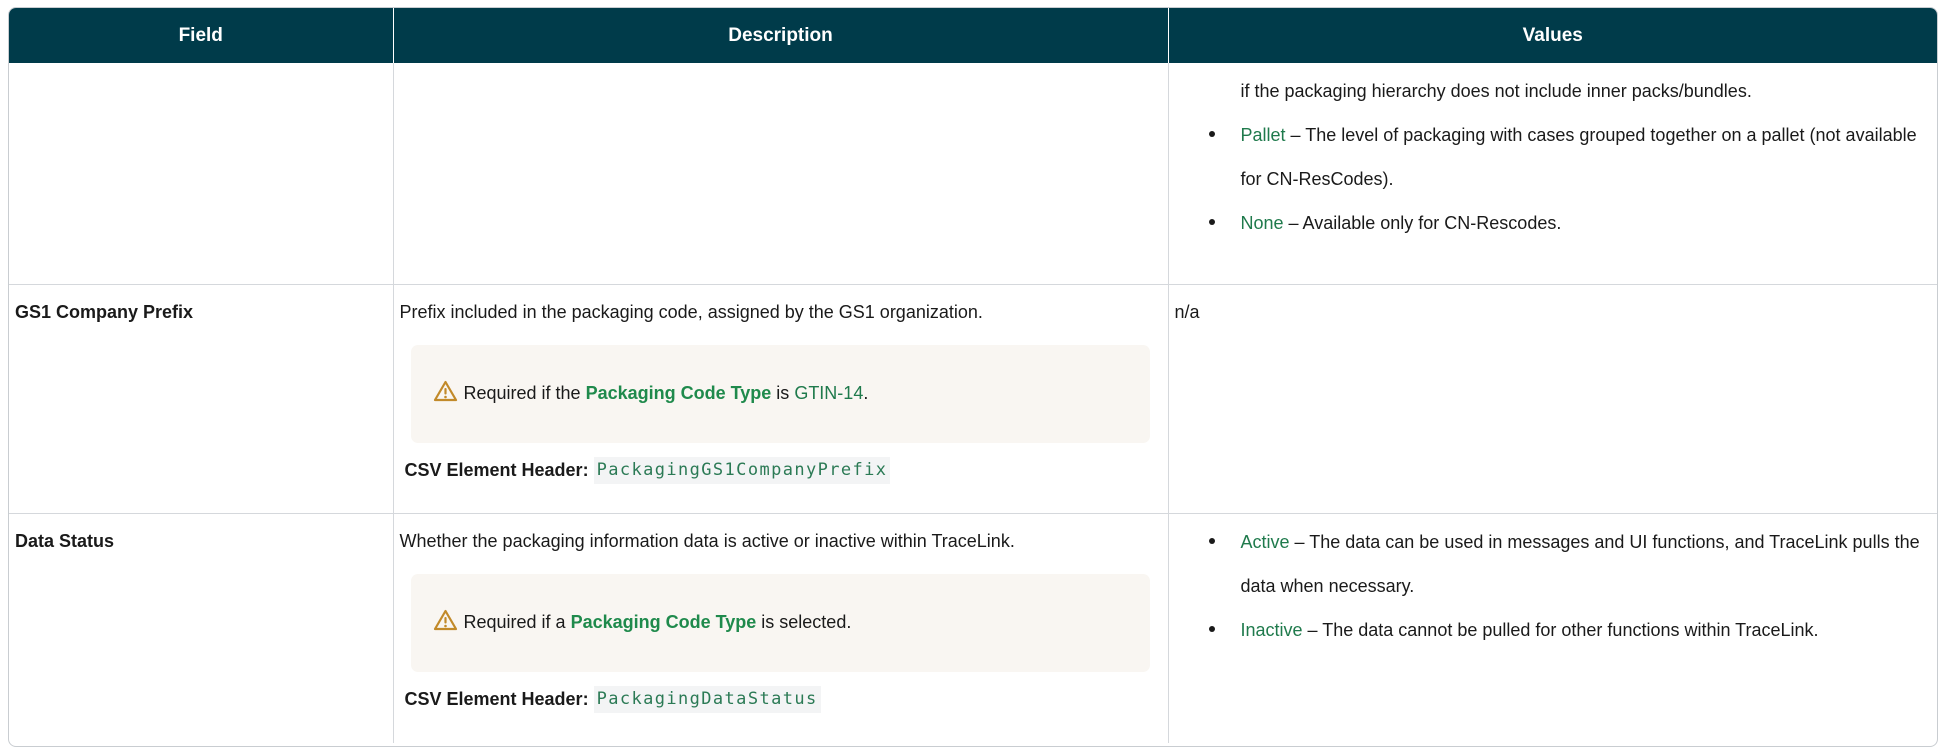  What do you see at coordinates (201, 399) in the screenshot?
I see `field-cell: GS1 Company Prefix` at bounding box center [201, 399].